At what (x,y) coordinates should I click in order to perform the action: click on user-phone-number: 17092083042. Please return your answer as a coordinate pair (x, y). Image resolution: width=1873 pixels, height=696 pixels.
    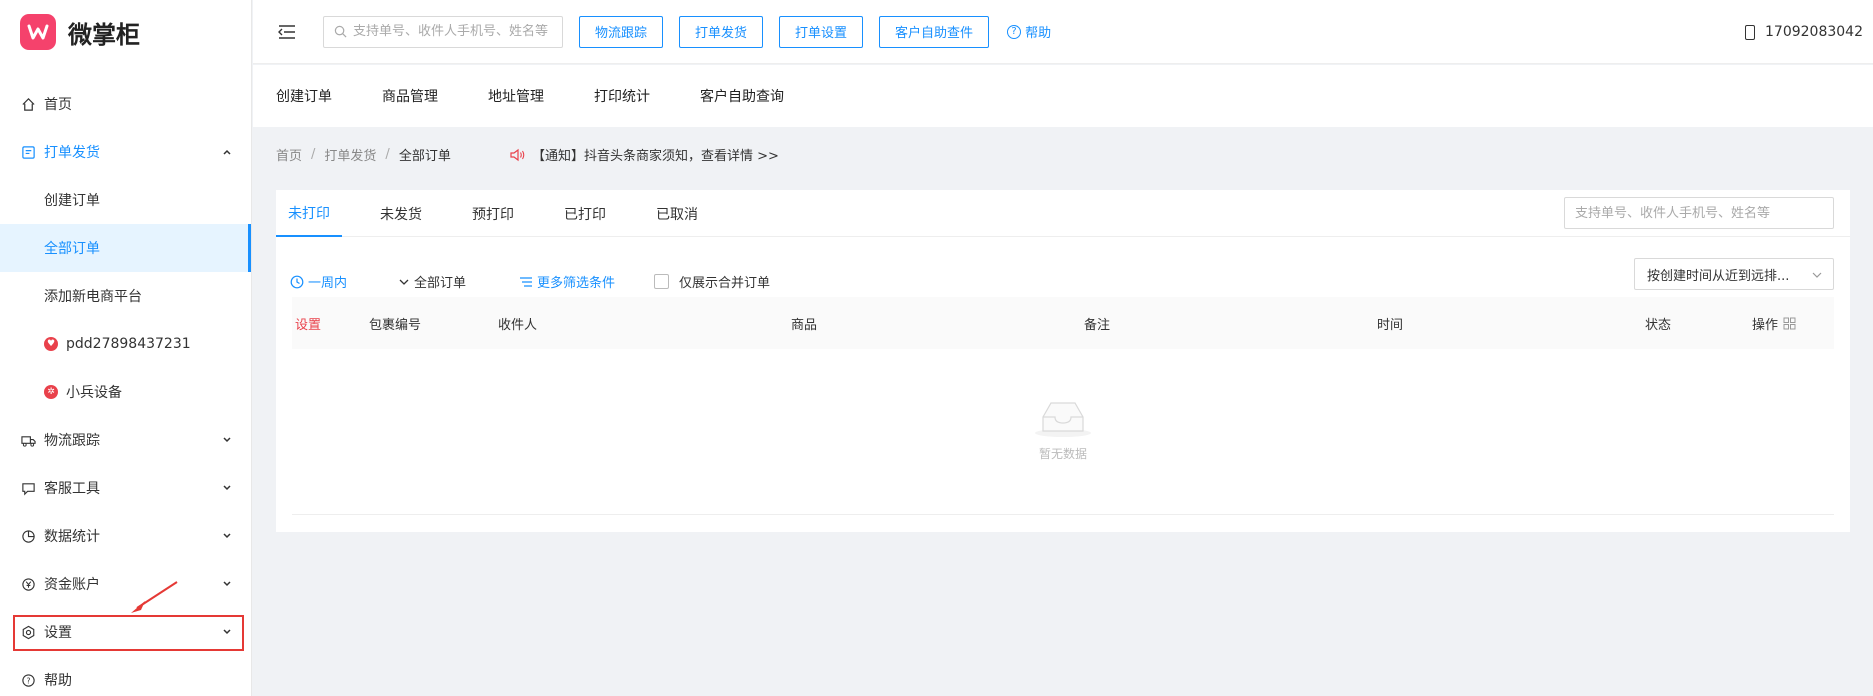
    Looking at the image, I should click on (1814, 32).